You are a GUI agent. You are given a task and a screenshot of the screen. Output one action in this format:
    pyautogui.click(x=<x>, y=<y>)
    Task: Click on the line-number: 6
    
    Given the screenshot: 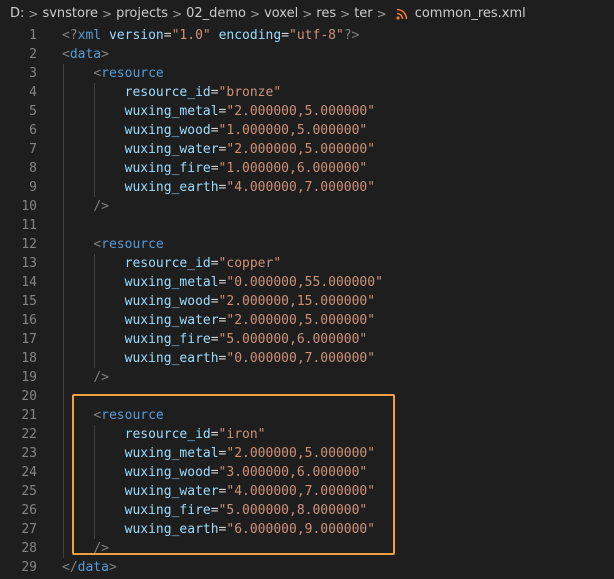 What is the action you would take?
    pyautogui.click(x=33, y=130)
    